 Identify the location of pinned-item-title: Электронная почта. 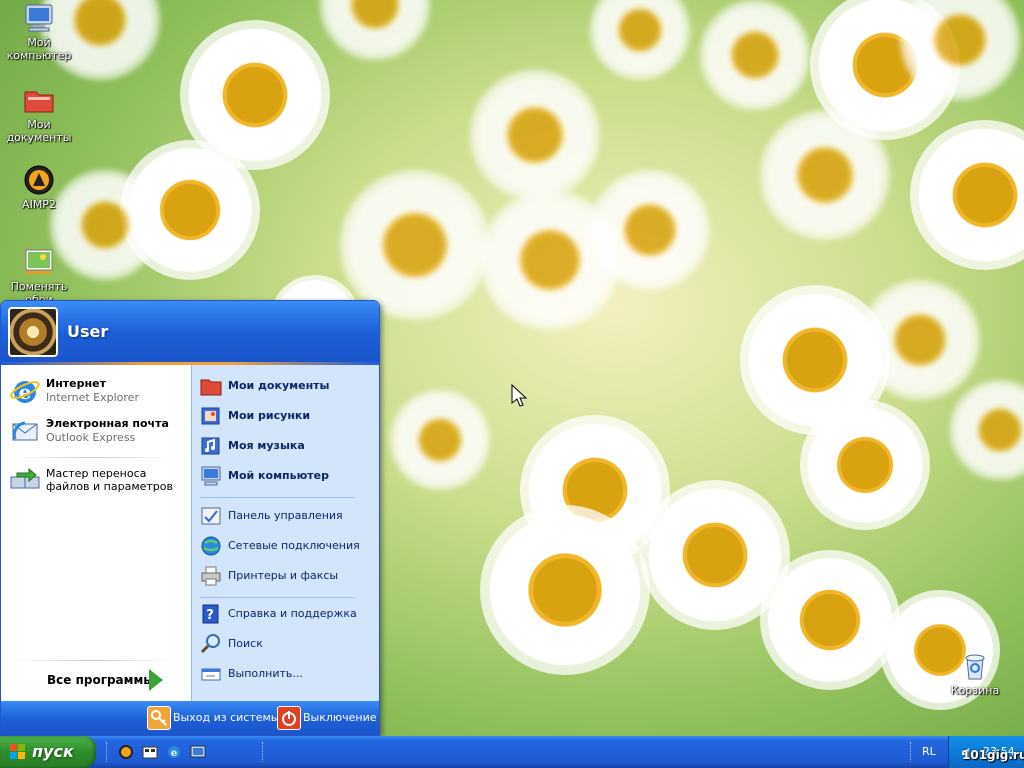
(107, 423).